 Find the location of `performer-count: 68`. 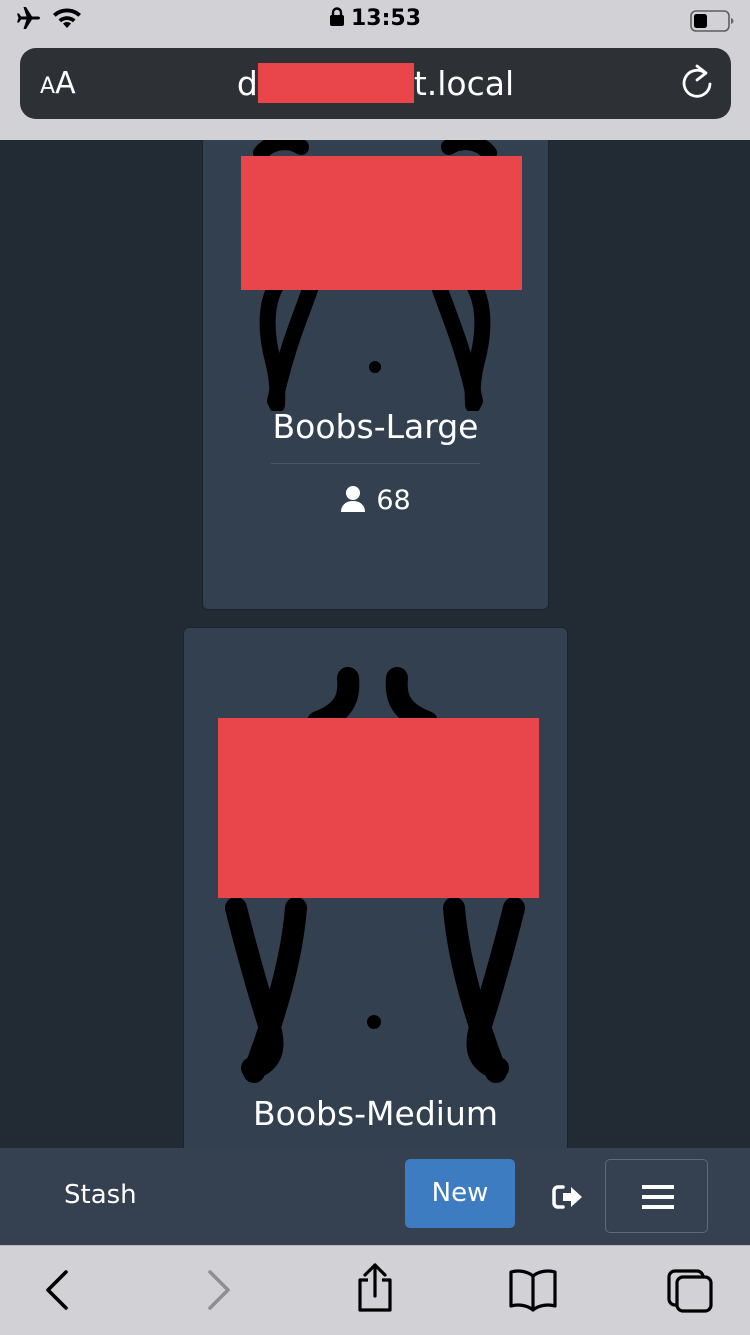

performer-count: 68 is located at coordinates (375, 500).